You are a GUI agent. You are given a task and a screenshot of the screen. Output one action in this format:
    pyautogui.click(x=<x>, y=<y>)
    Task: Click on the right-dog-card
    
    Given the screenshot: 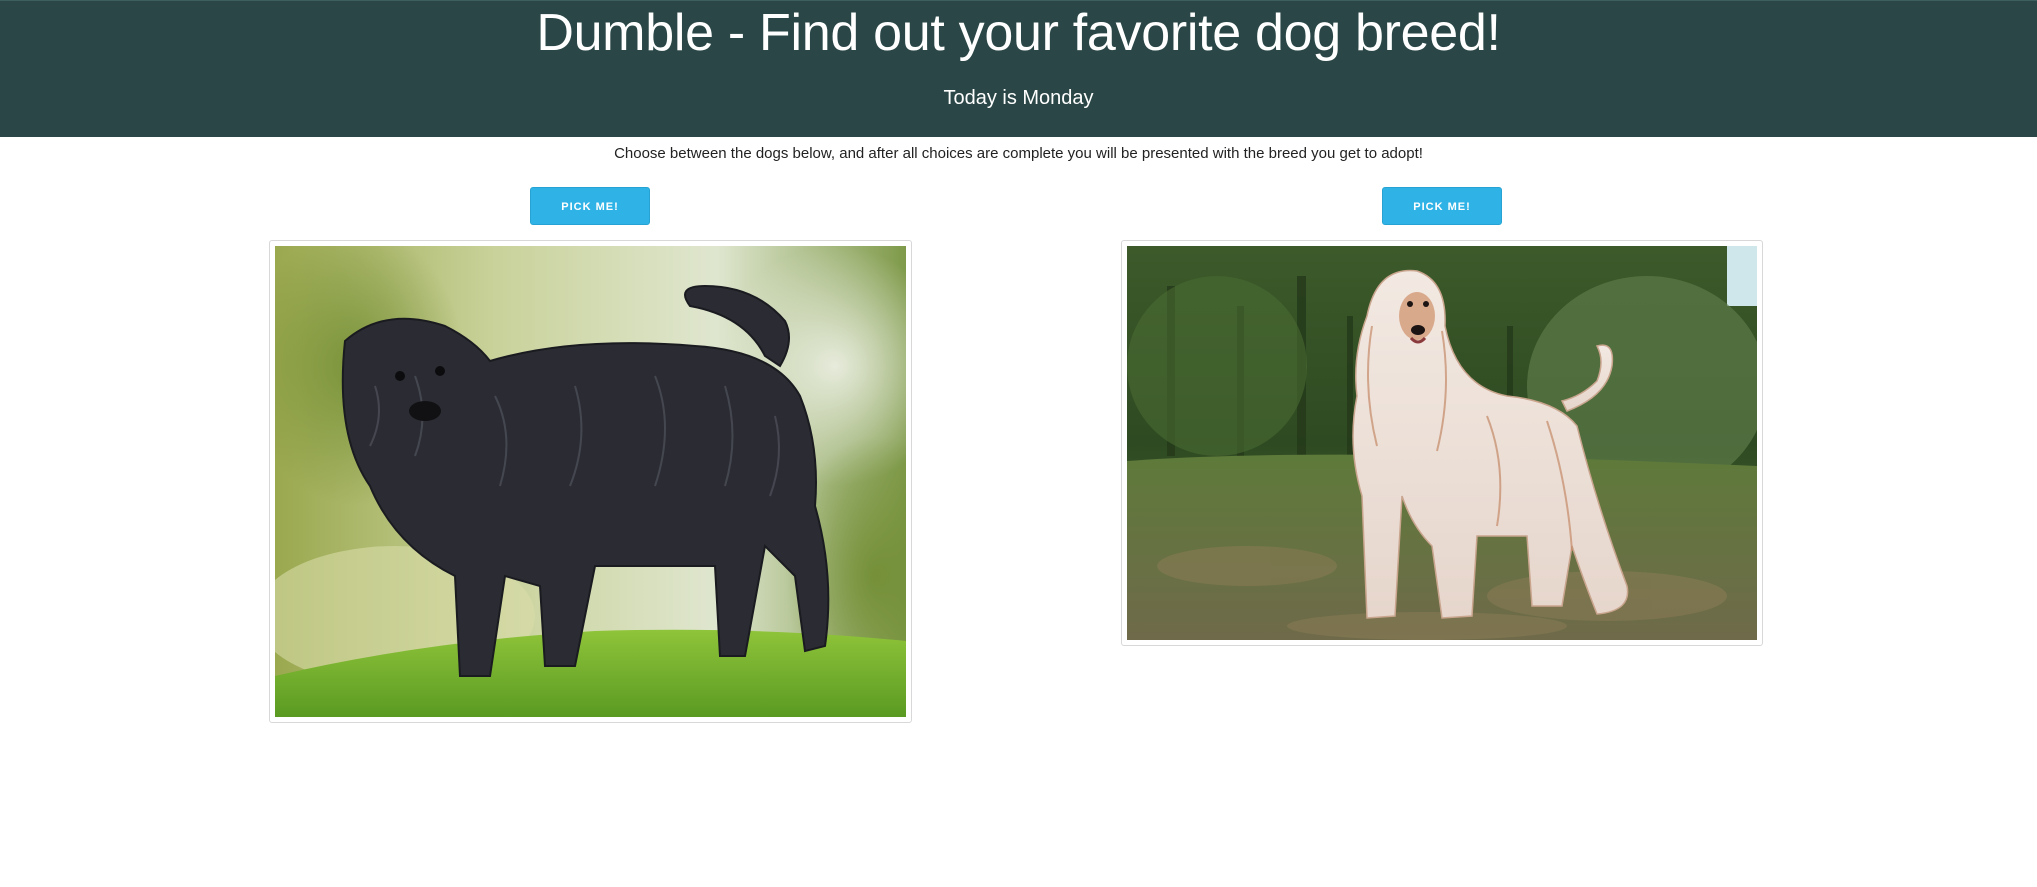 What is the action you would take?
    pyautogui.click(x=1442, y=443)
    